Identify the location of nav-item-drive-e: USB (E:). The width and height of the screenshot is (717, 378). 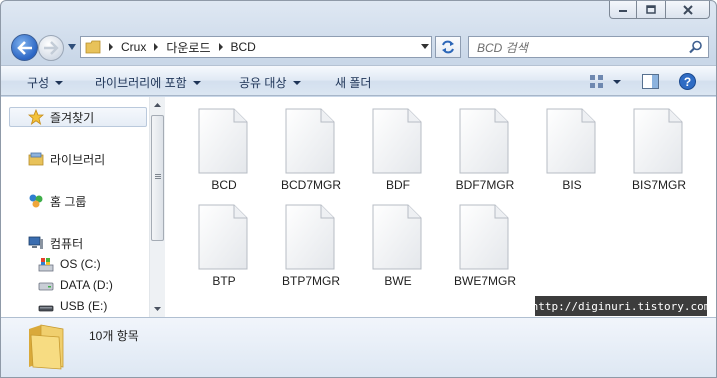
(75, 306).